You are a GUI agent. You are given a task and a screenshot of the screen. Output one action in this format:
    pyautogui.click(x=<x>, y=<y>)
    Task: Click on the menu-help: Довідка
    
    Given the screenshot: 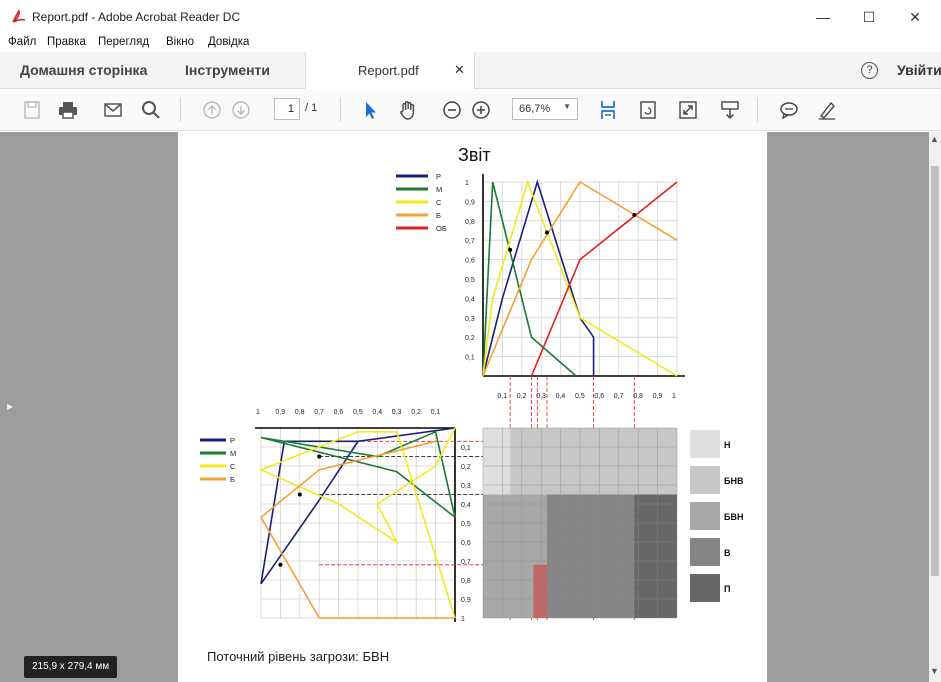 What is the action you would take?
    pyautogui.click(x=228, y=42)
    